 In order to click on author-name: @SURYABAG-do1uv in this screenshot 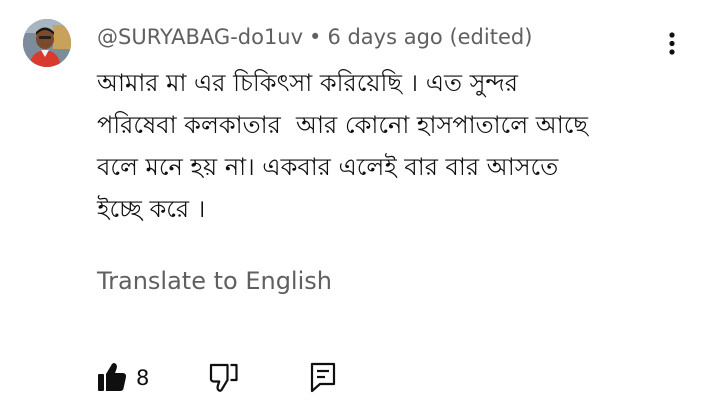, I will do `click(200, 37)`.